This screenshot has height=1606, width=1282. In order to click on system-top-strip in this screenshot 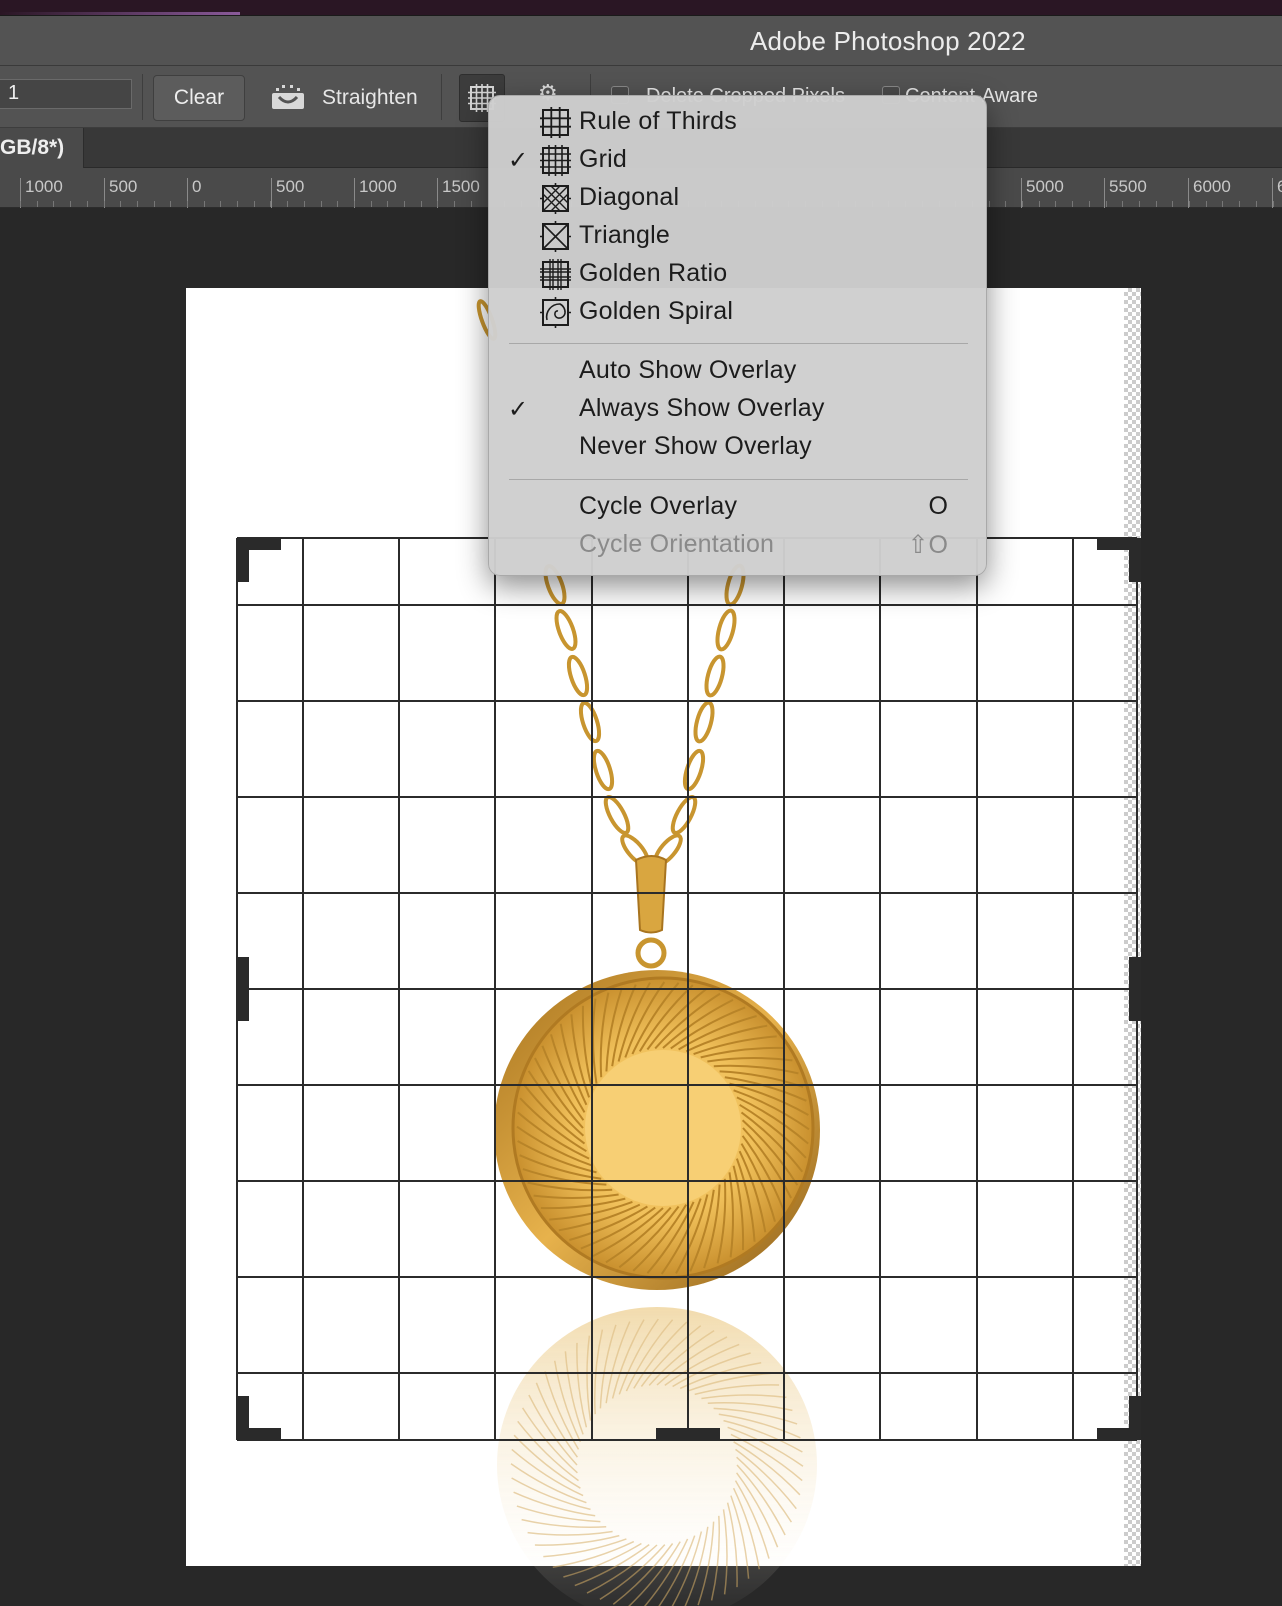, I will do `click(641, 8)`.